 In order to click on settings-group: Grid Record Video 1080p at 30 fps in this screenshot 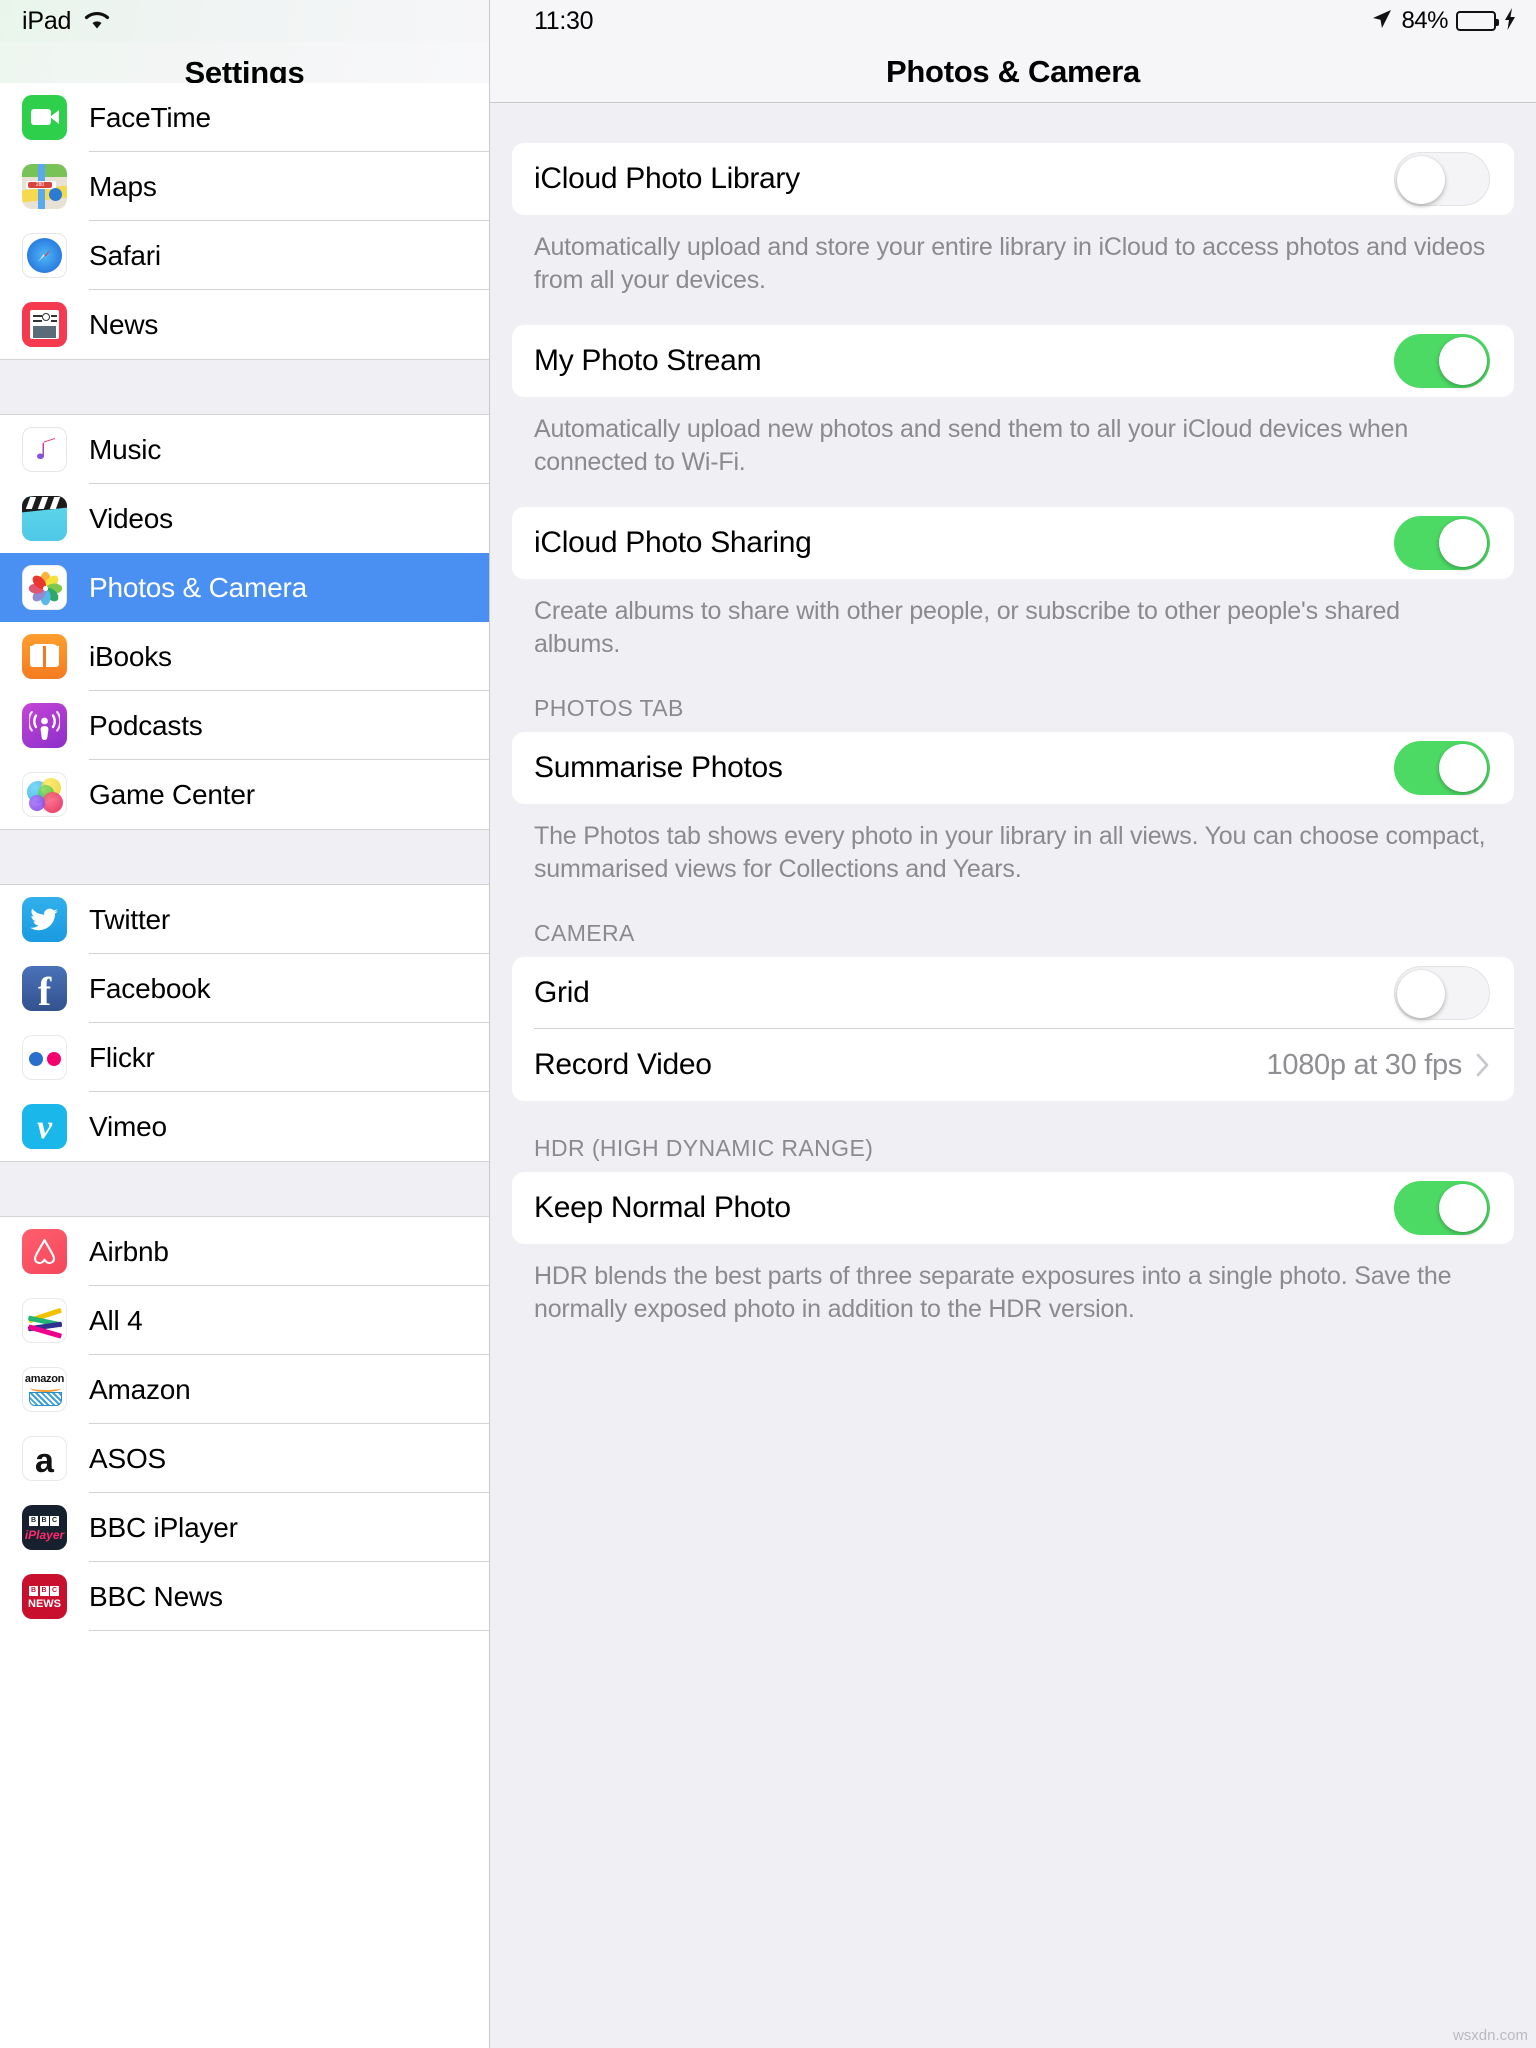, I will do `click(1013, 1029)`.